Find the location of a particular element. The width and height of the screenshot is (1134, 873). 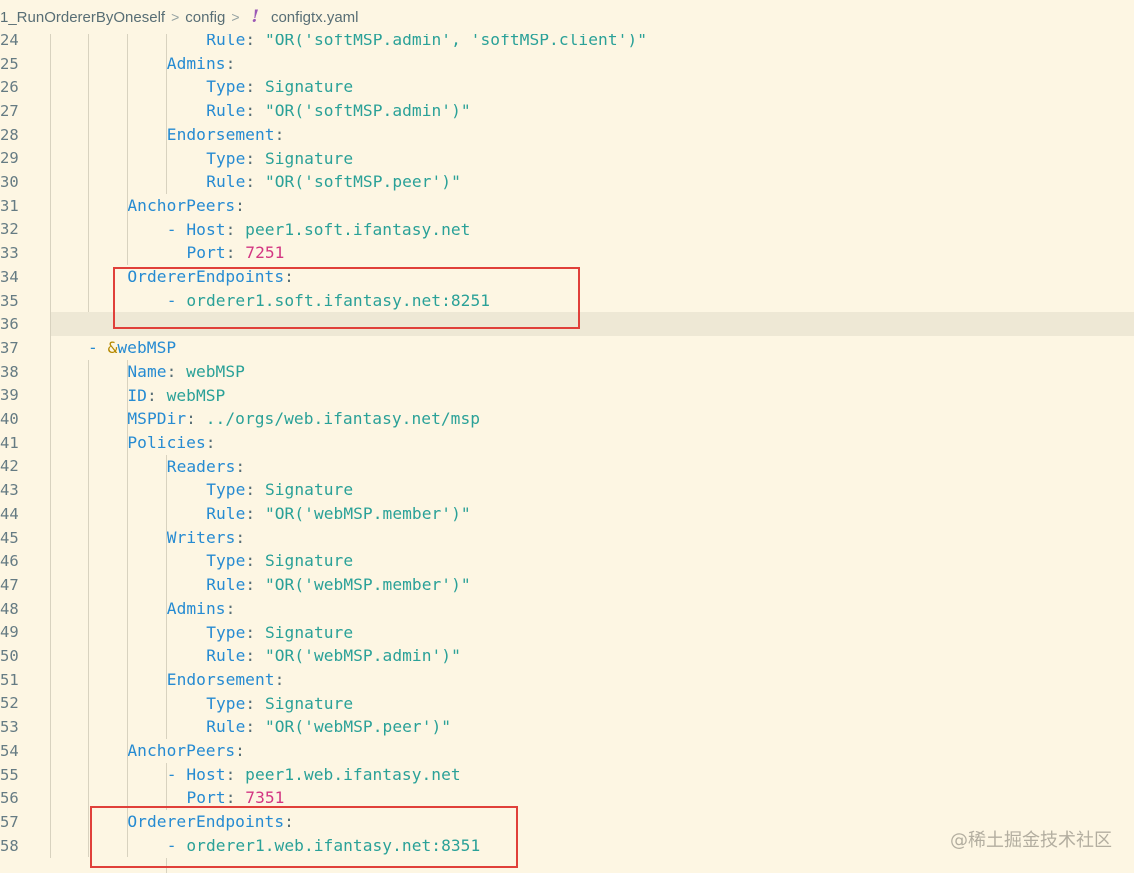

code-line: 27 is located at coordinates (567, 111).